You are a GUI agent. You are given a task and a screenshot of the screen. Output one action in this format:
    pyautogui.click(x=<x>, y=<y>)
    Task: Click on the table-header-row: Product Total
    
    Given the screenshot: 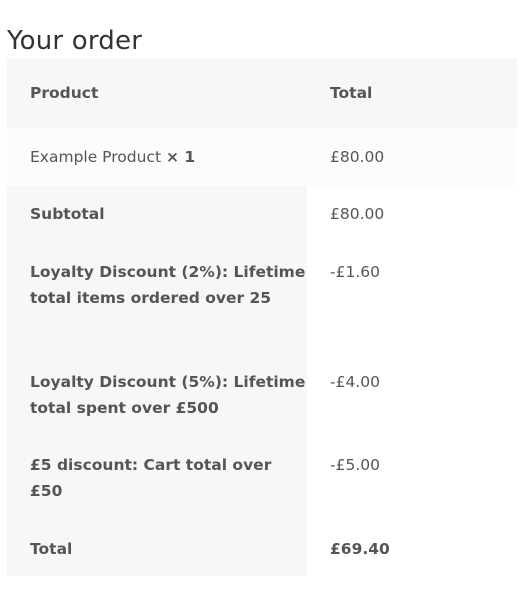 What is the action you would take?
    pyautogui.click(x=262, y=93)
    